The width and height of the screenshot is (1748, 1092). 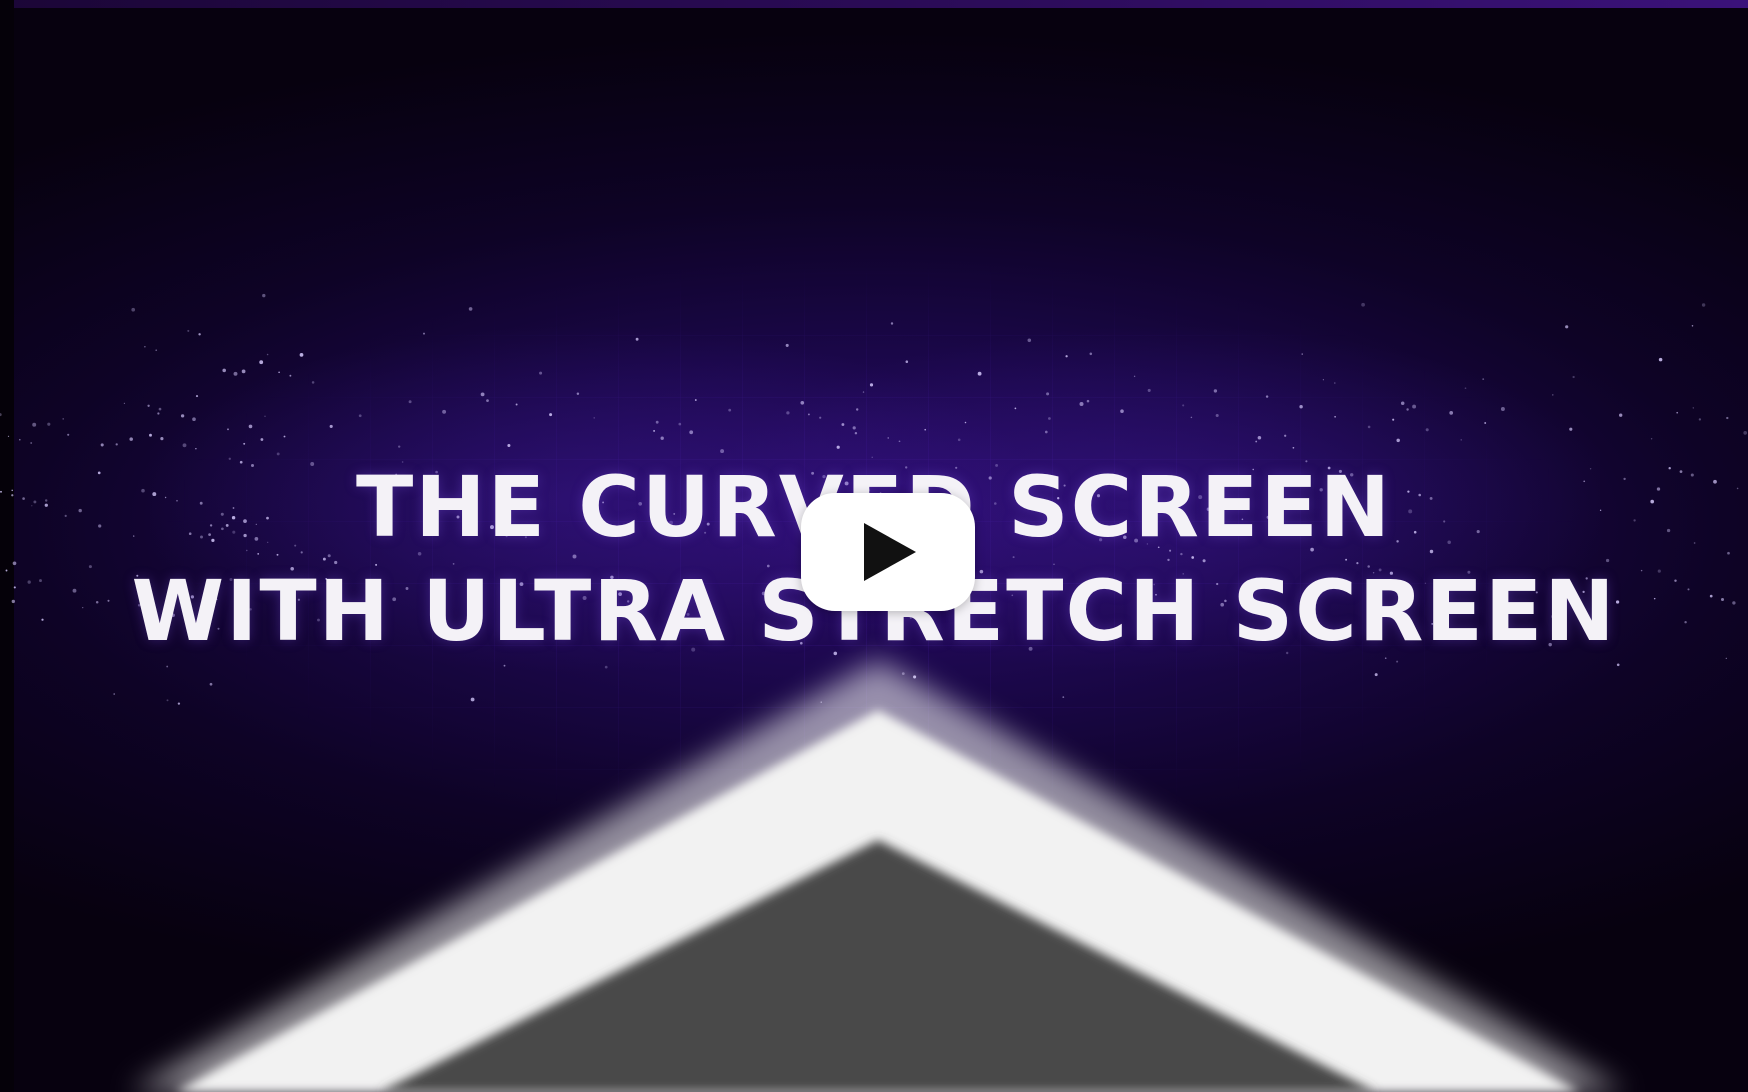 I want to click on play-button, so click(x=888, y=552).